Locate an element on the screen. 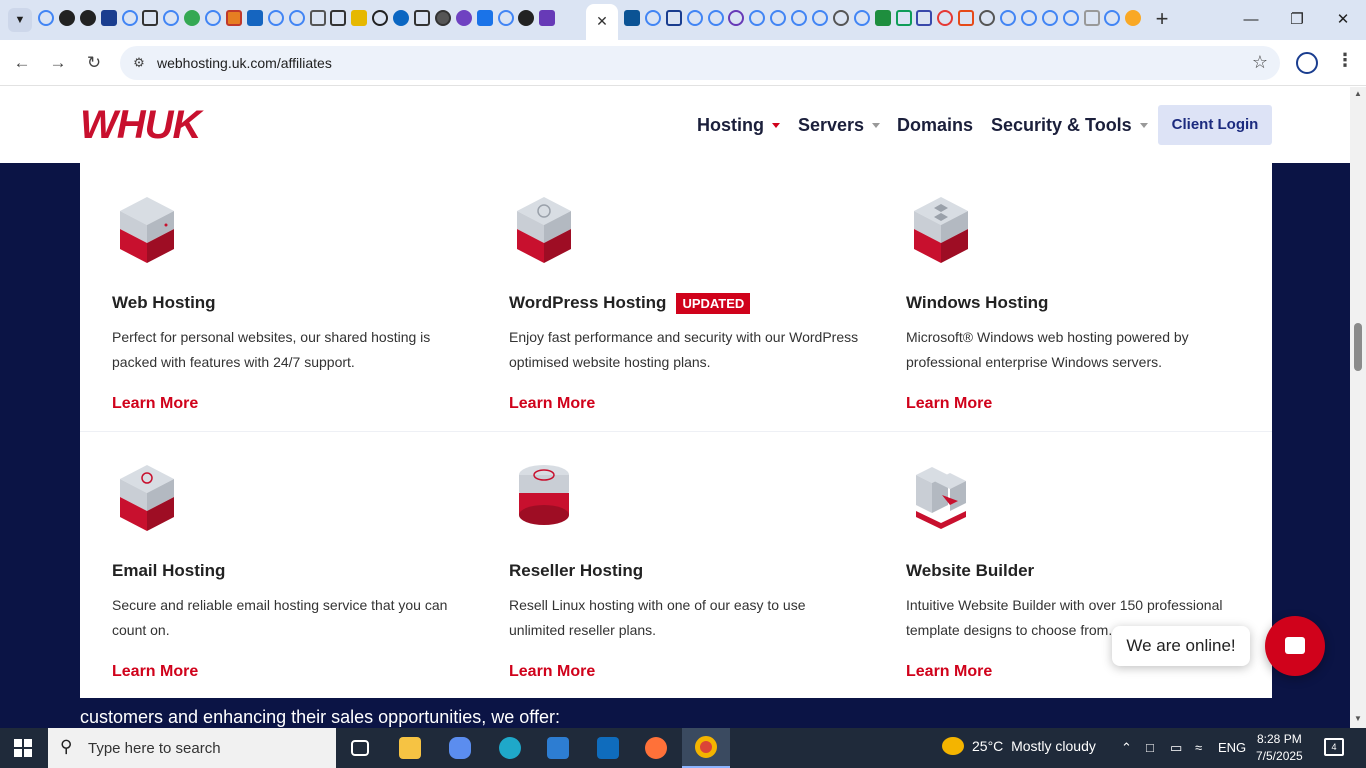 Image resolution: width=1366 pixels, height=768 pixels. reload-icon: ↻ is located at coordinates (94, 63).